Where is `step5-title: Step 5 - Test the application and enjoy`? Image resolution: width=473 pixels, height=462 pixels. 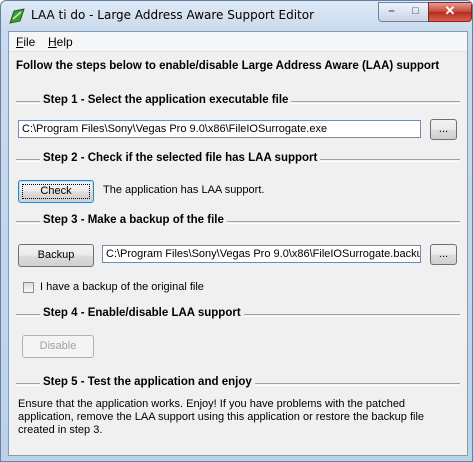 step5-title: Step 5 - Test the application and enjoy is located at coordinates (147, 382).